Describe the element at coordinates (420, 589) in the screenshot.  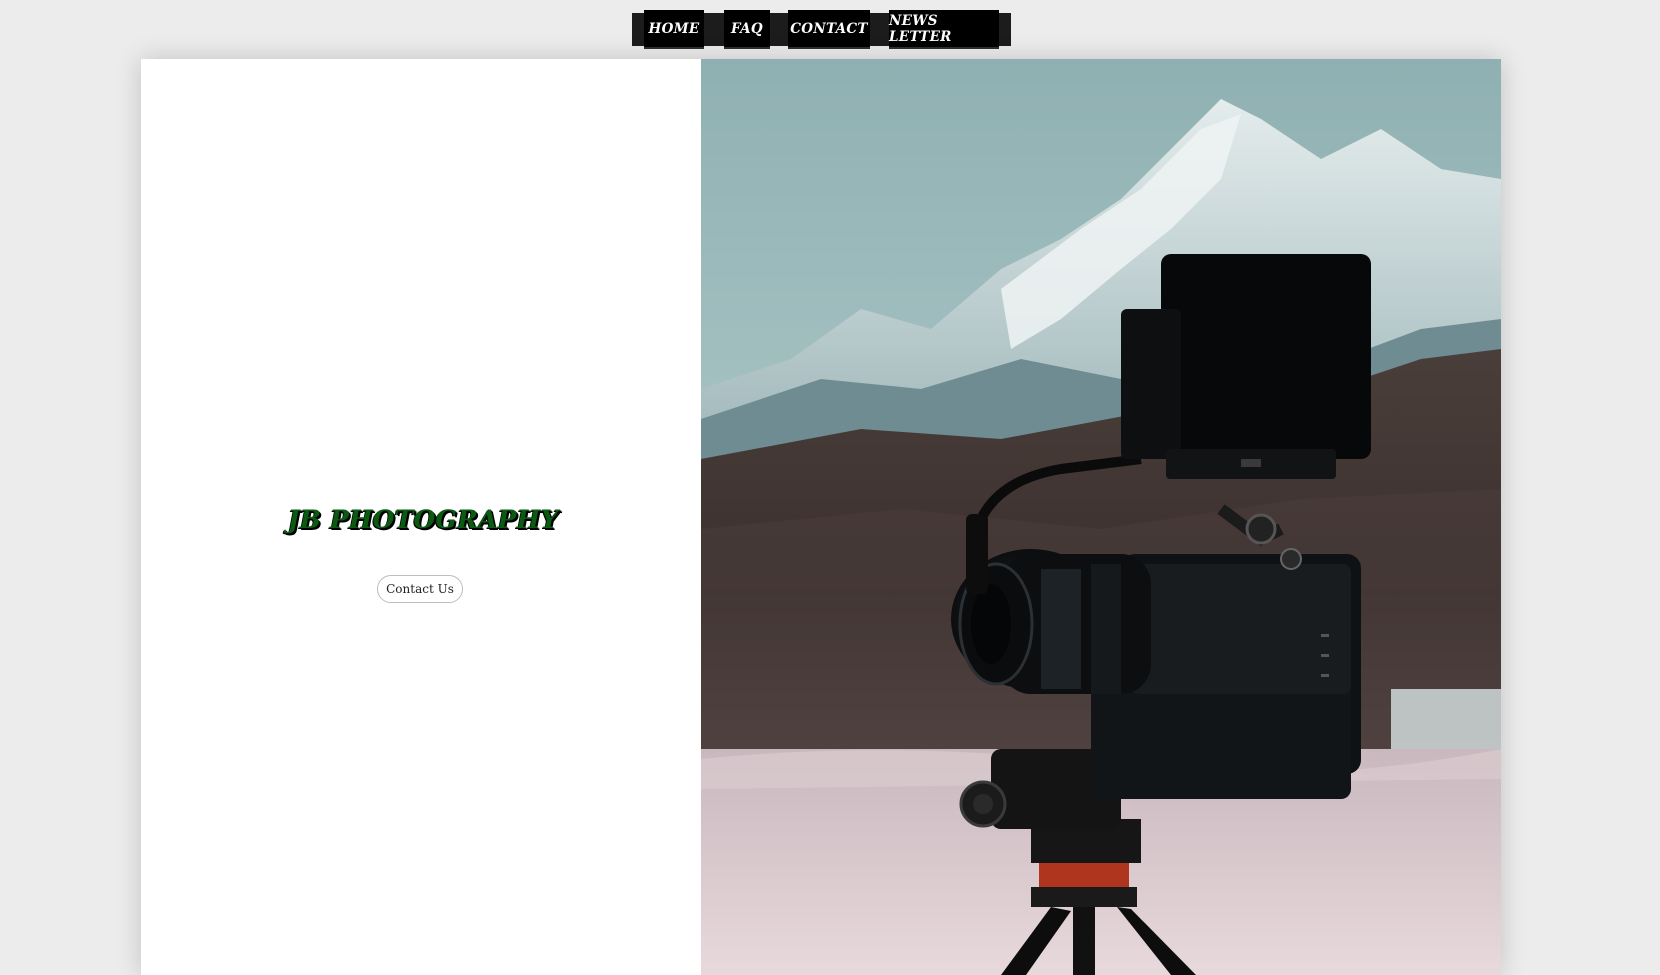
I see `contact-us-button: Contact Us` at that location.